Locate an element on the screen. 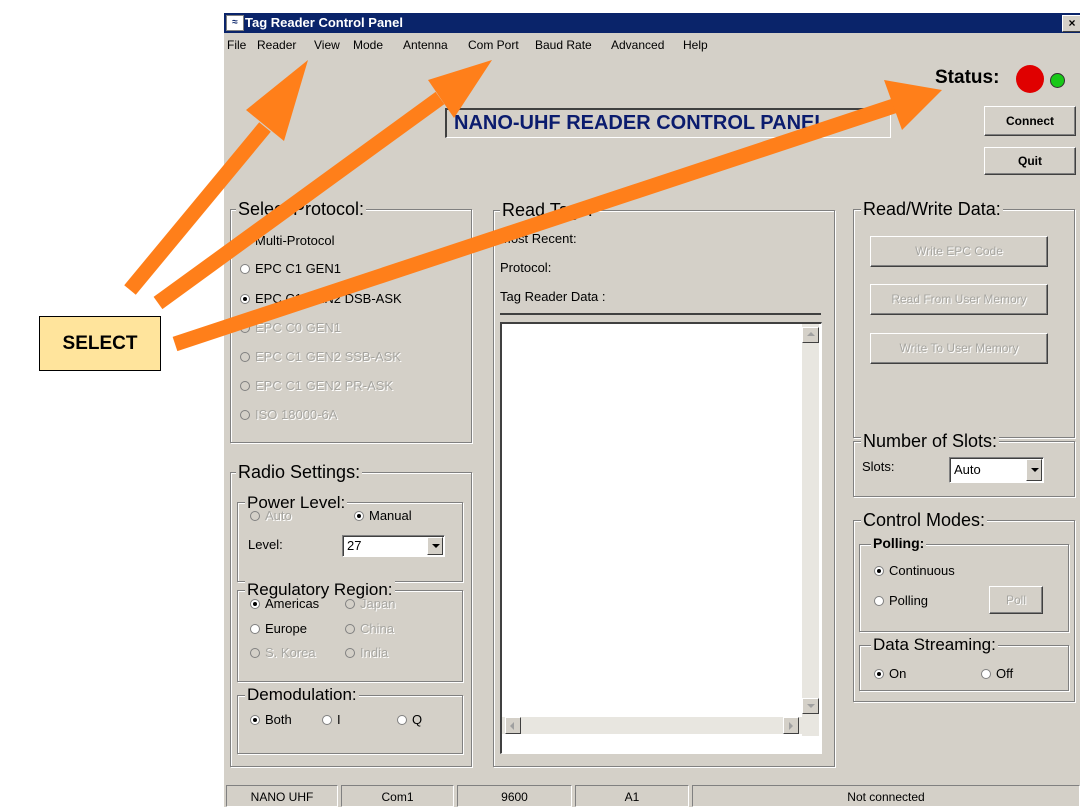  select-callout: SELECT is located at coordinates (100, 343).